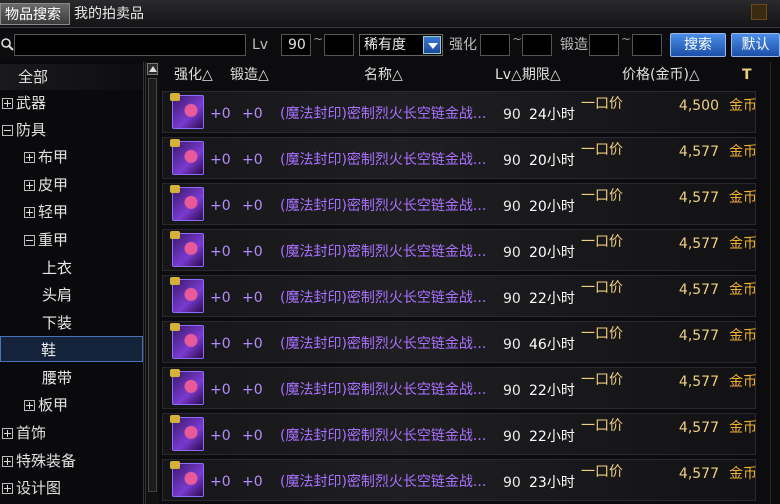  Describe the element at coordinates (57, 378) in the screenshot. I see `sidebar-item-belt: 腰带` at that location.